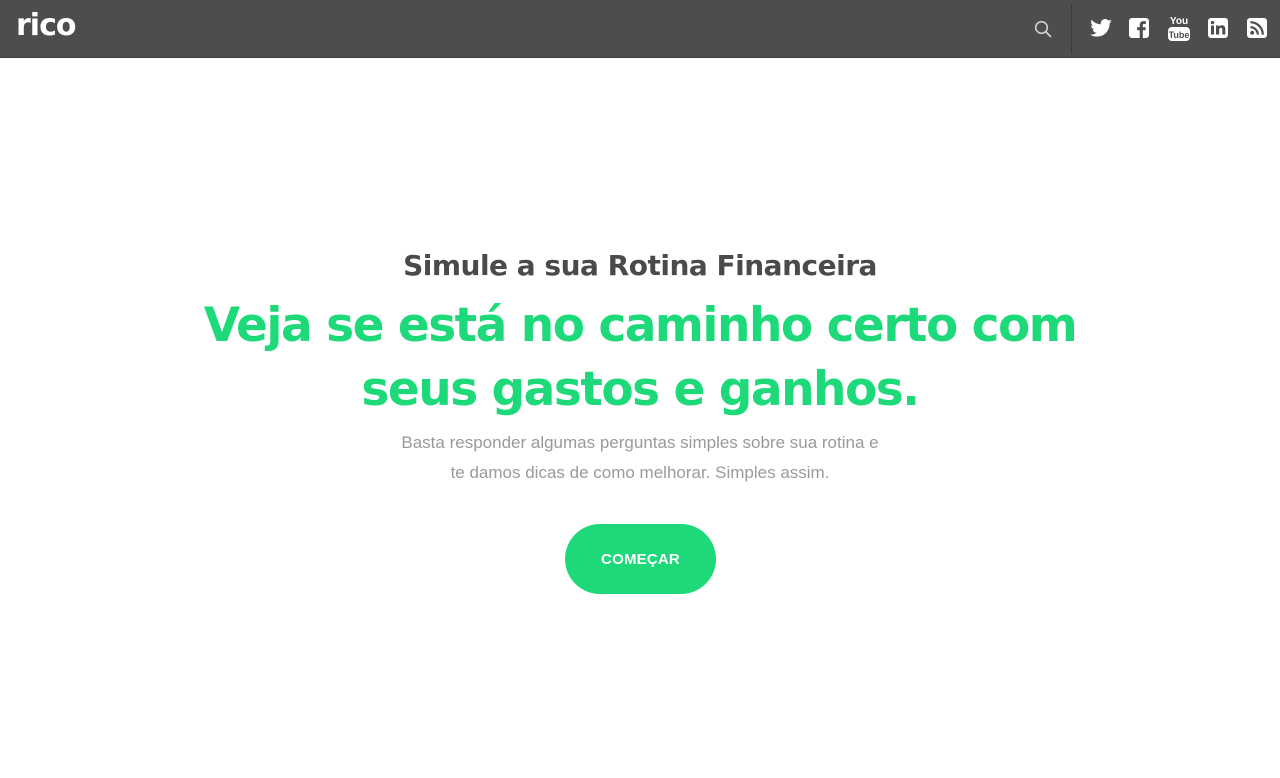  I want to click on twitter-icon, so click(1101, 28).